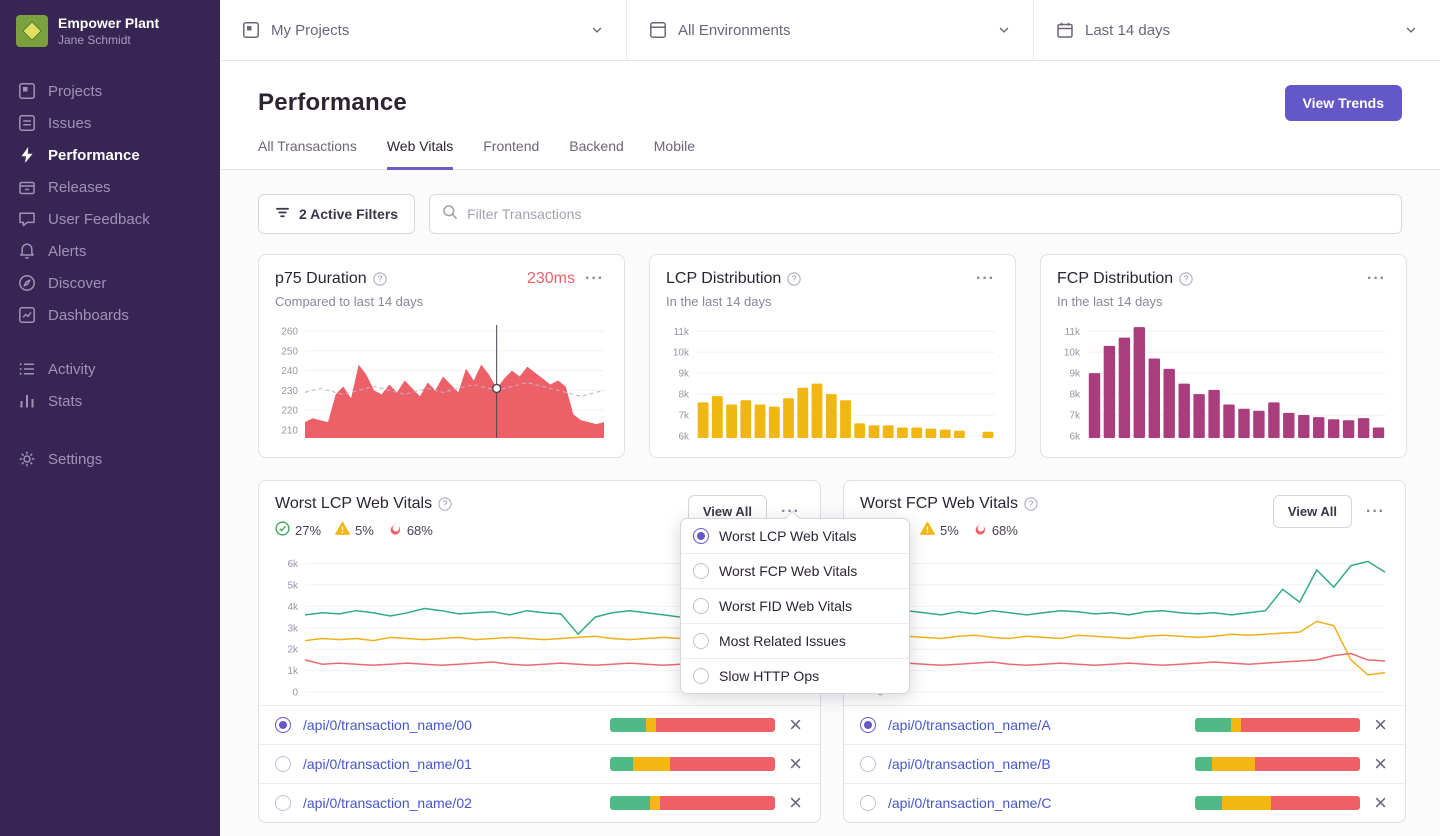 The height and width of the screenshot is (836, 1440). I want to click on org-name: Empower Plant, so click(109, 23).